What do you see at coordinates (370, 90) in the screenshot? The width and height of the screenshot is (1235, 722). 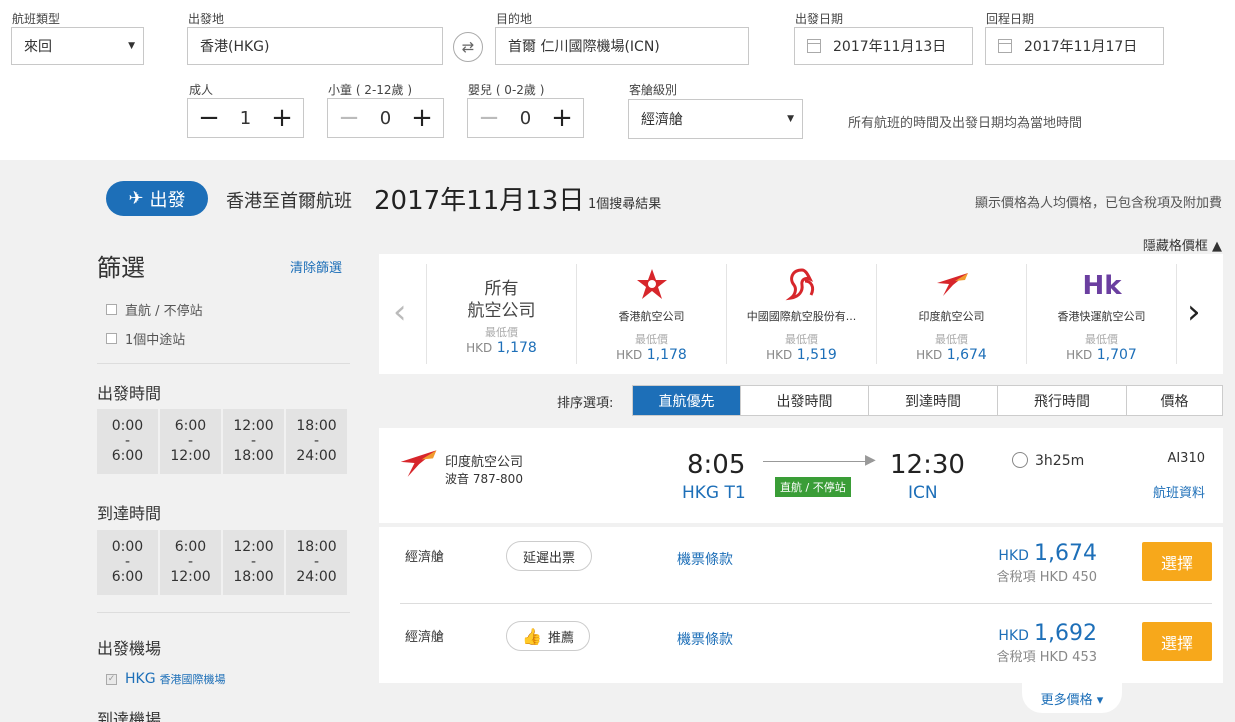 I see `child-label: 小童 ( 2-12歲 )` at bounding box center [370, 90].